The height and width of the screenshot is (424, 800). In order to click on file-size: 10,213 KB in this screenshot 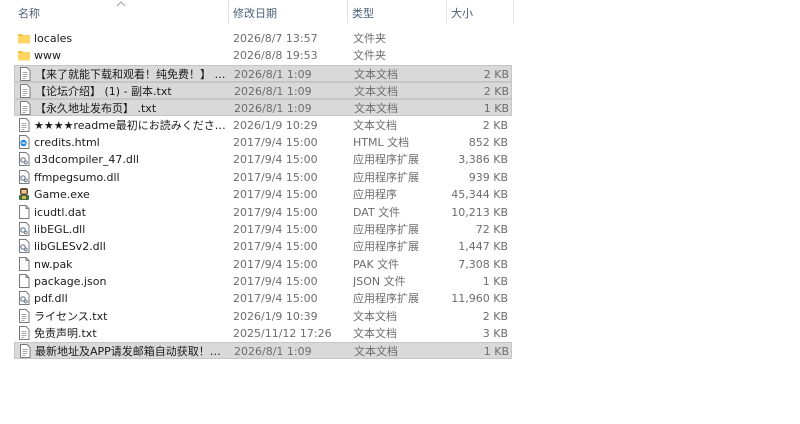, I will do `click(479, 212)`.